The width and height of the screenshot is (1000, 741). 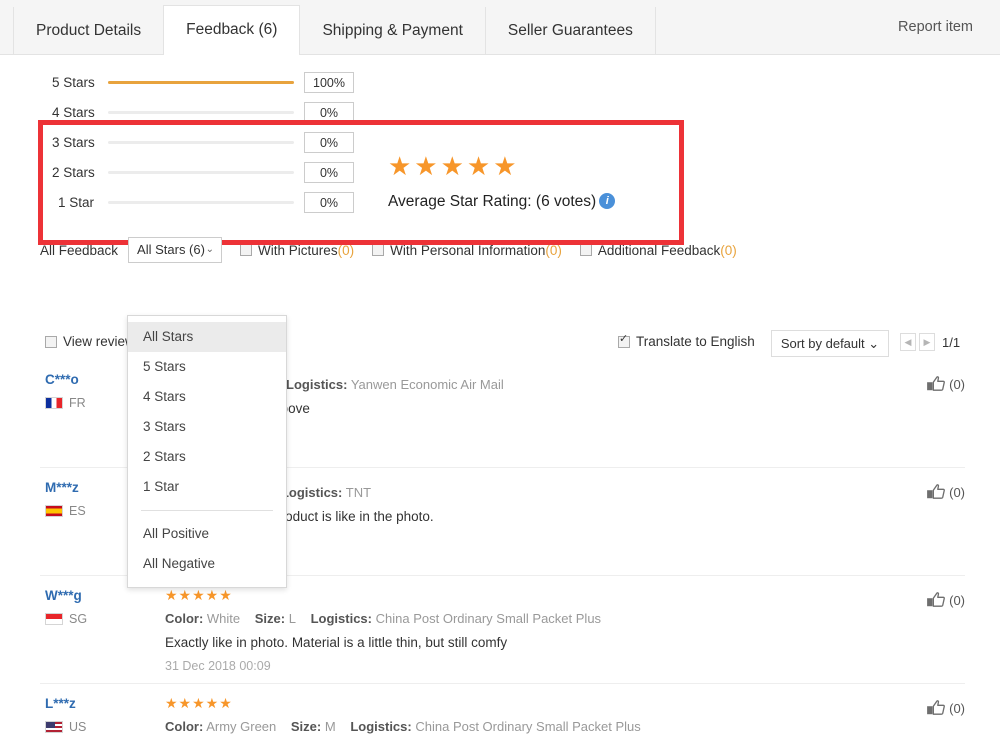 What do you see at coordinates (329, 172) in the screenshot?
I see `rating-pct-2: 0%` at bounding box center [329, 172].